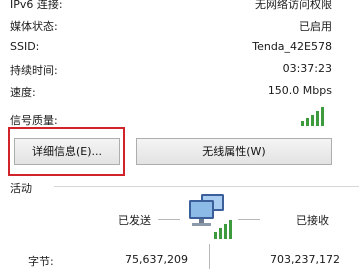  I want to click on network-computer-icon, so click(210, 216).